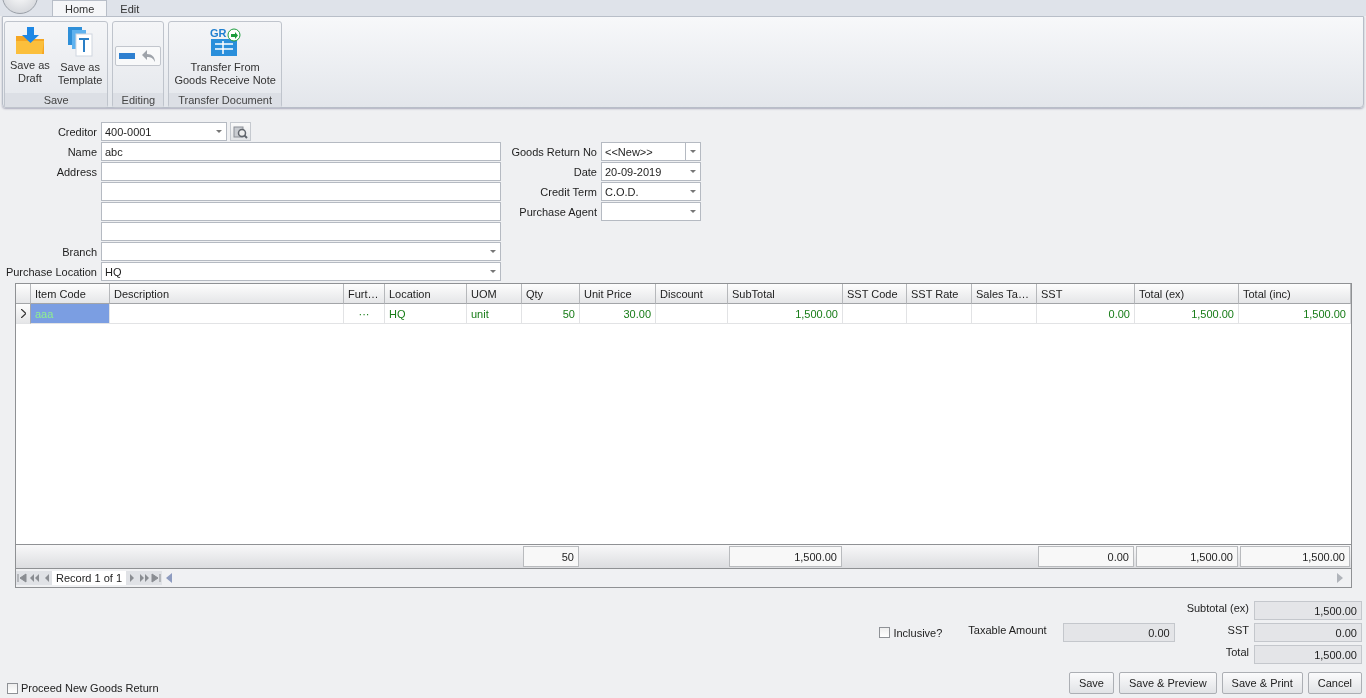  I want to click on ribbon-tab: Edit, so click(130, 8).